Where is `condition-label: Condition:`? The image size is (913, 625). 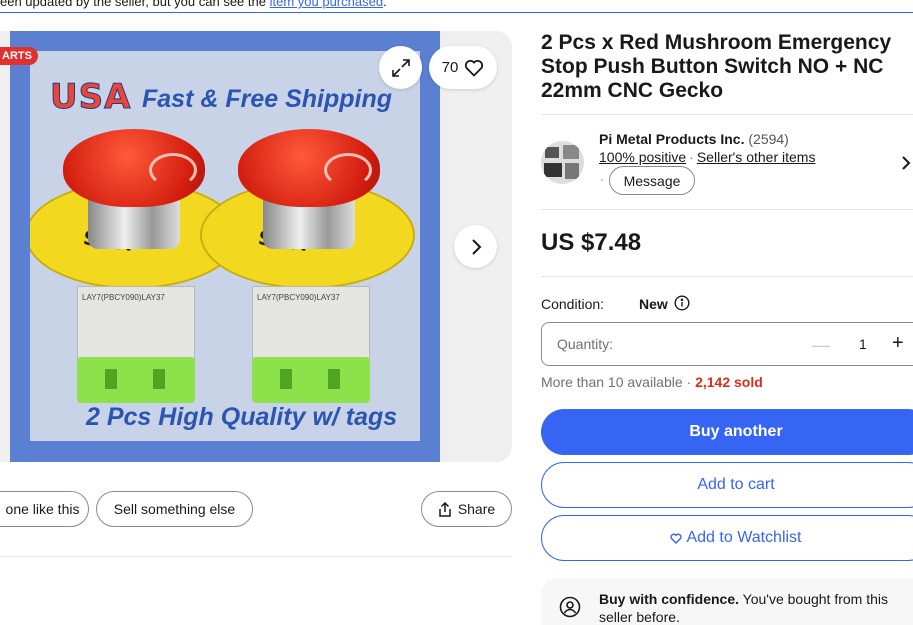
condition-label: Condition: is located at coordinates (573, 304).